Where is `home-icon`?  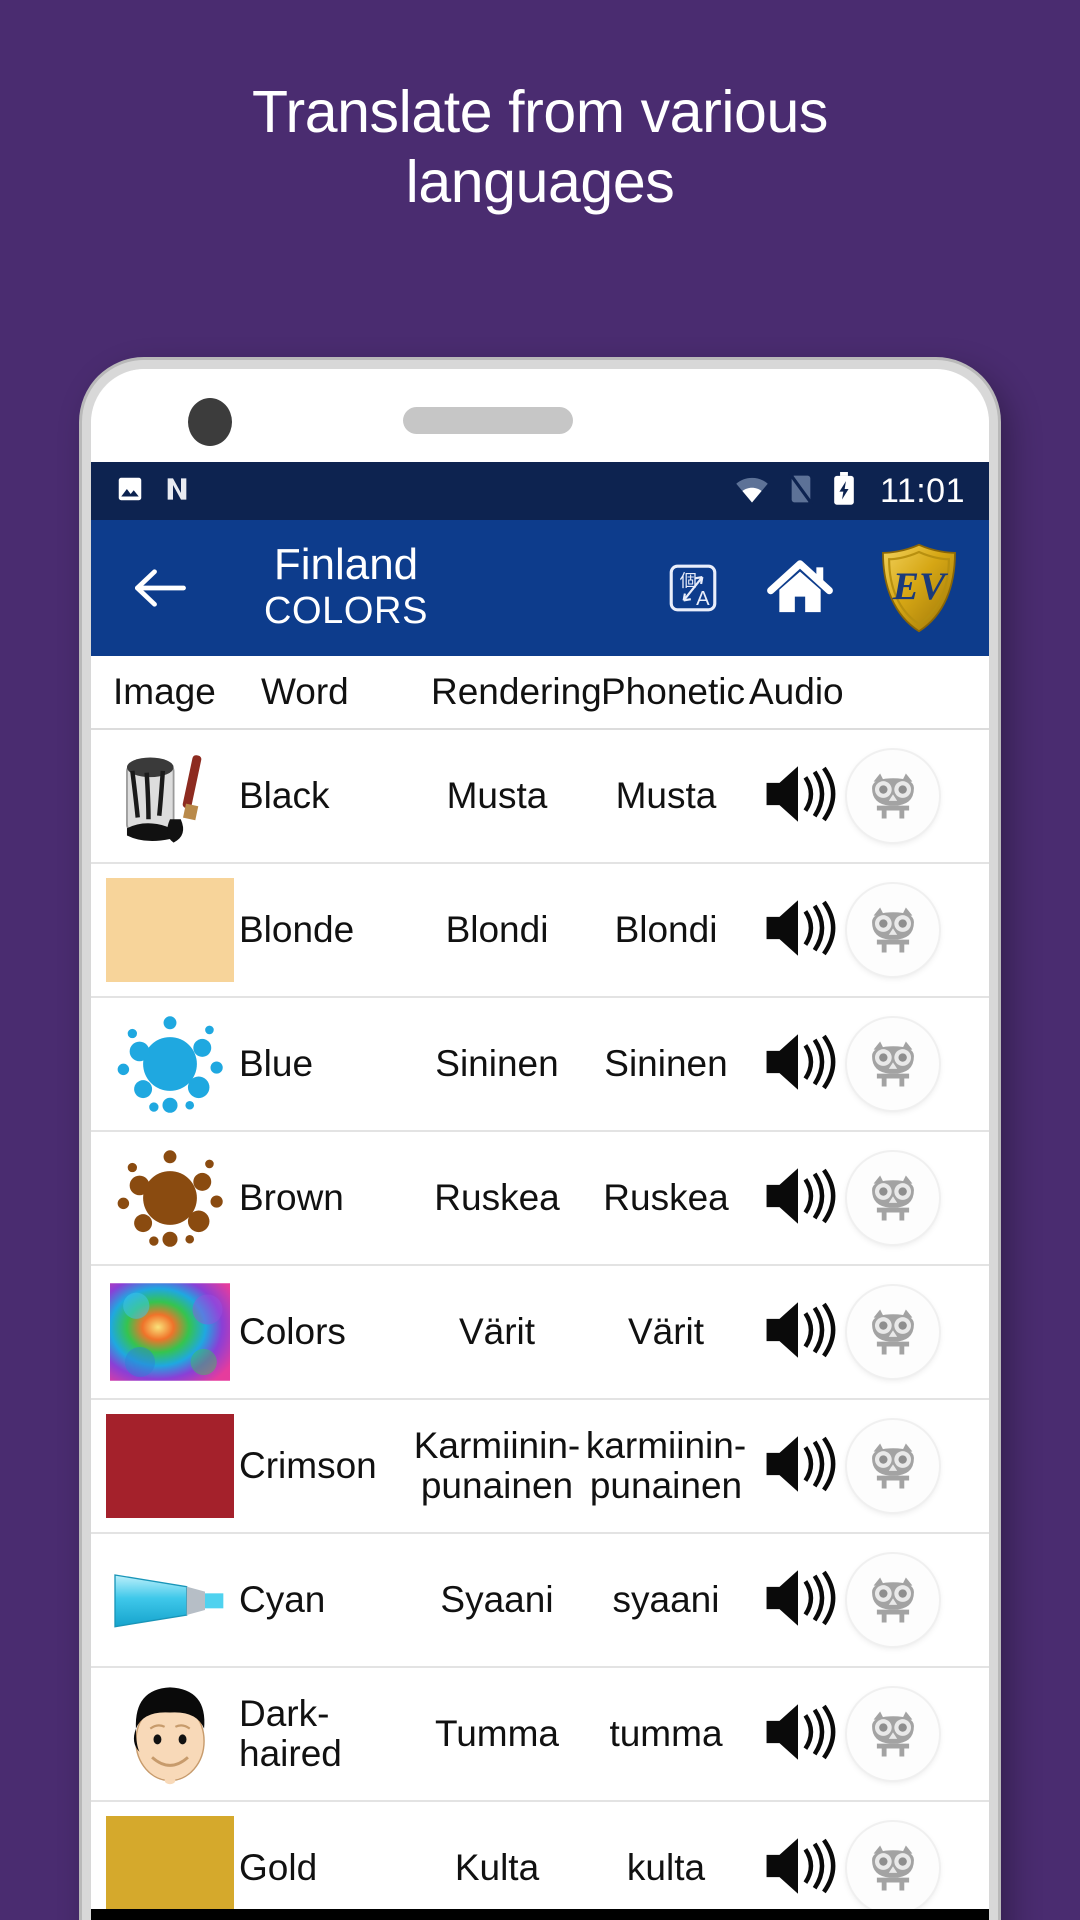 home-icon is located at coordinates (800, 586).